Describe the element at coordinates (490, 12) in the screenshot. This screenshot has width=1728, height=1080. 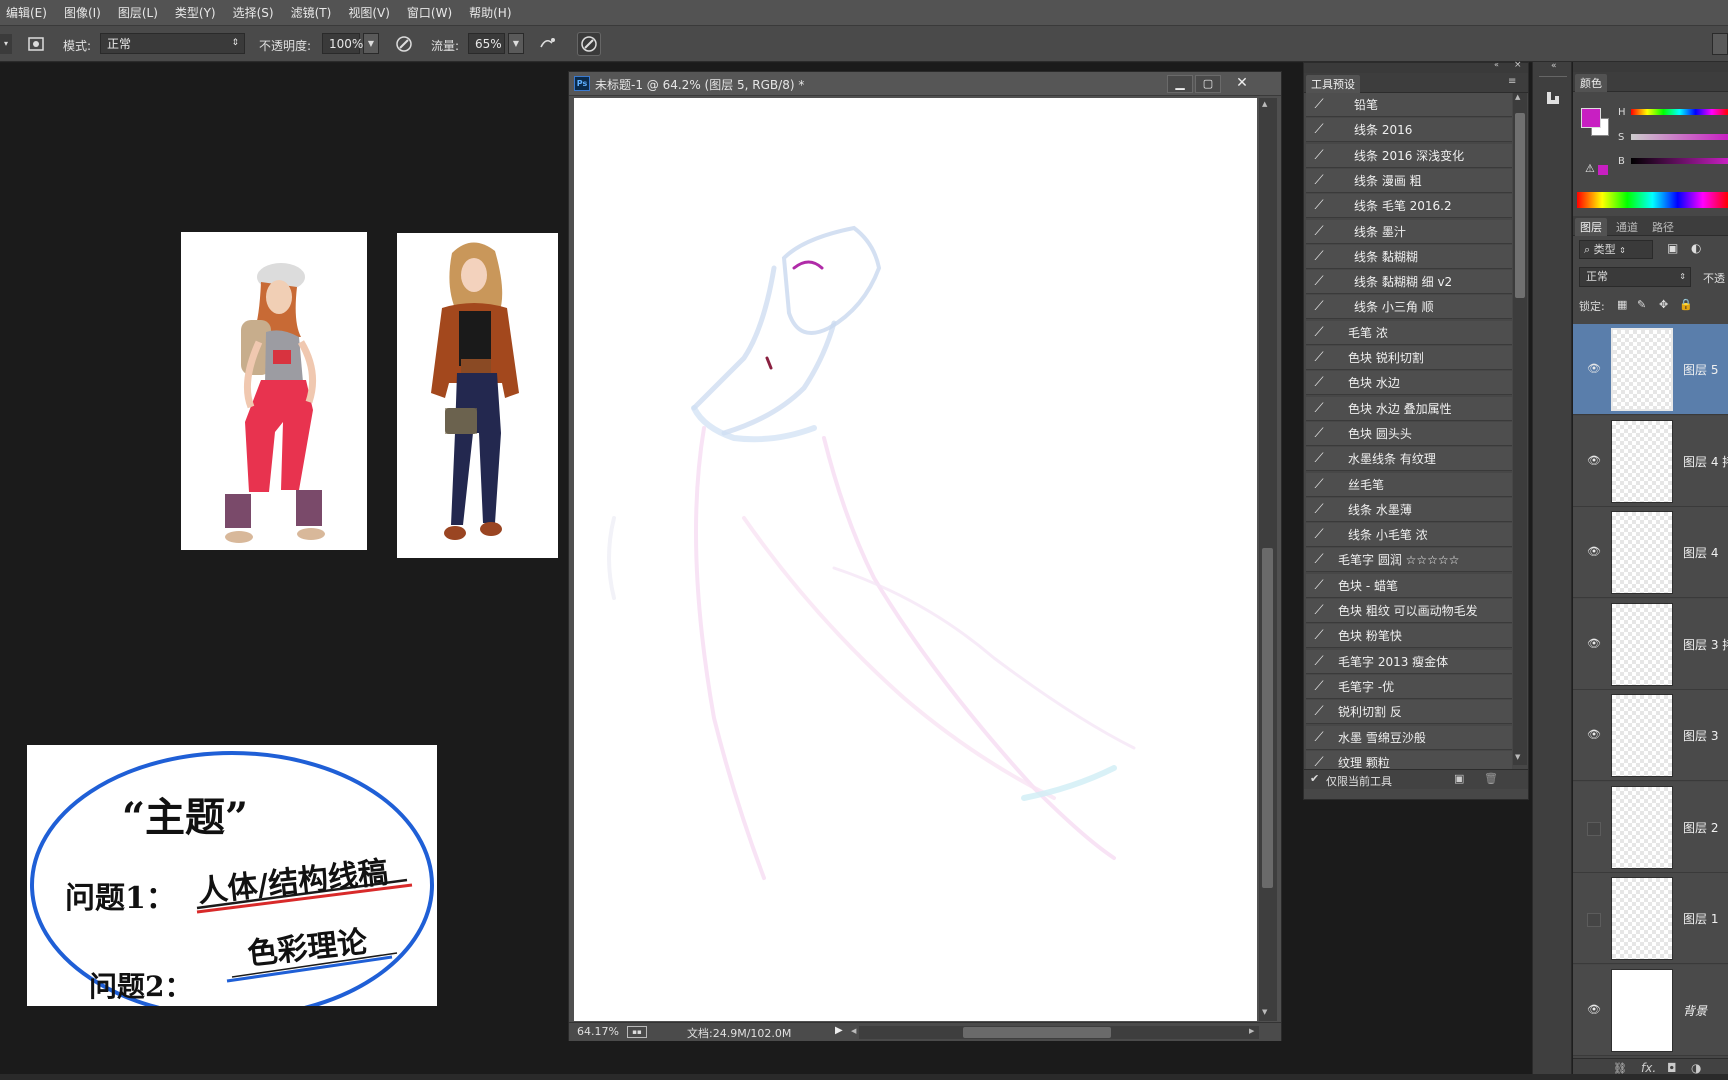
I see `menu-help: 帮助(H)` at that location.